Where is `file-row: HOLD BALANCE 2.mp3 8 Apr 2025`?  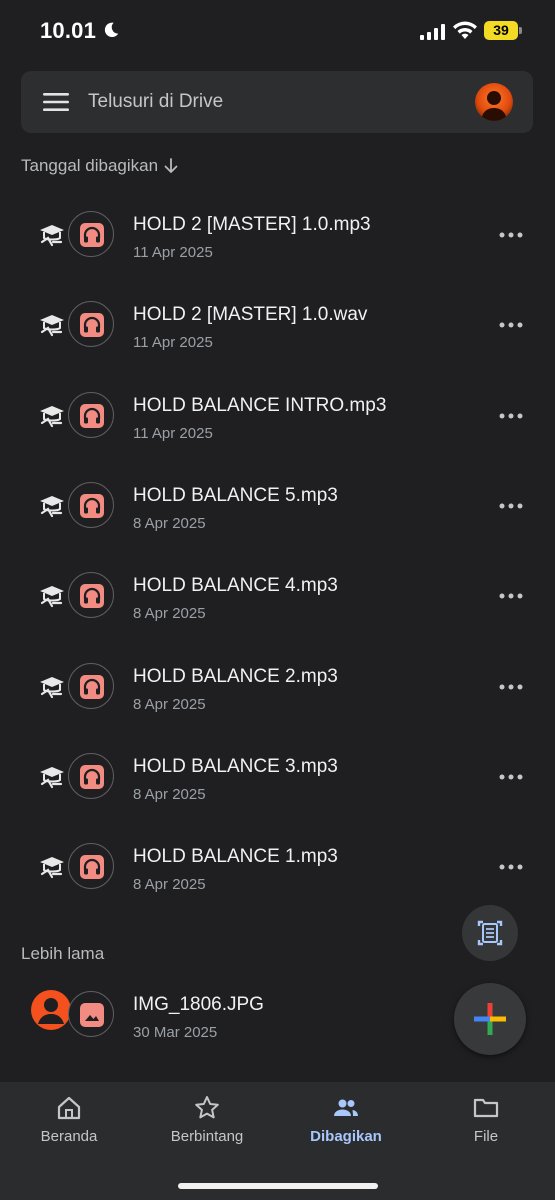
file-row: HOLD BALANCE 2.mp3 8 Apr 2025 is located at coordinates (277, 693).